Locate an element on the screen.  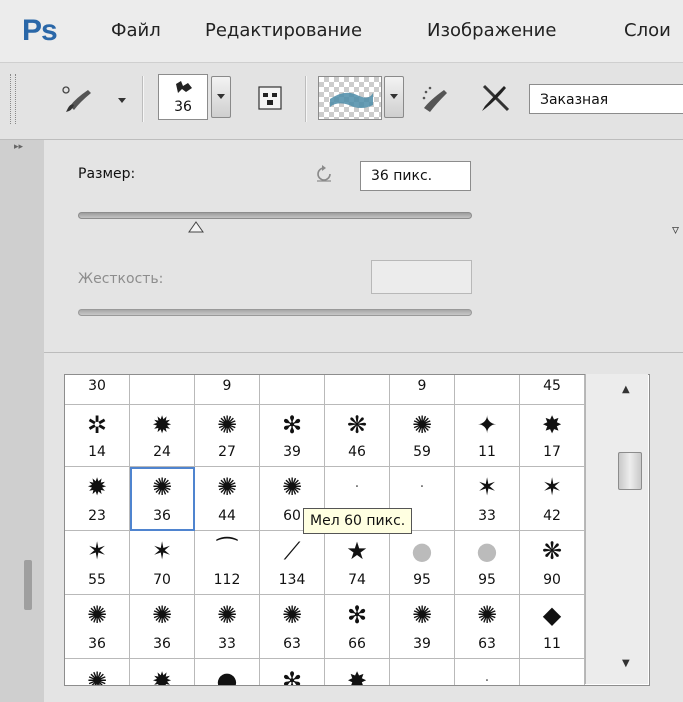
brush-stroke-preview-icon is located at coordinates (351, 100).